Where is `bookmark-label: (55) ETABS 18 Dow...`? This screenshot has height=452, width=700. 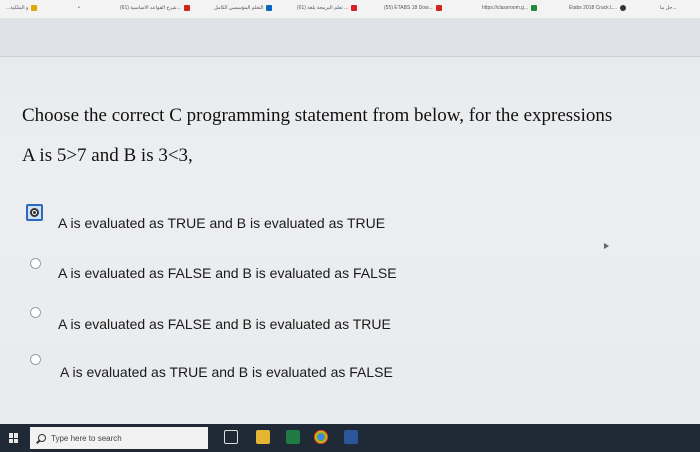 bookmark-label: (55) ETABS 18 Dow... is located at coordinates (408, 8).